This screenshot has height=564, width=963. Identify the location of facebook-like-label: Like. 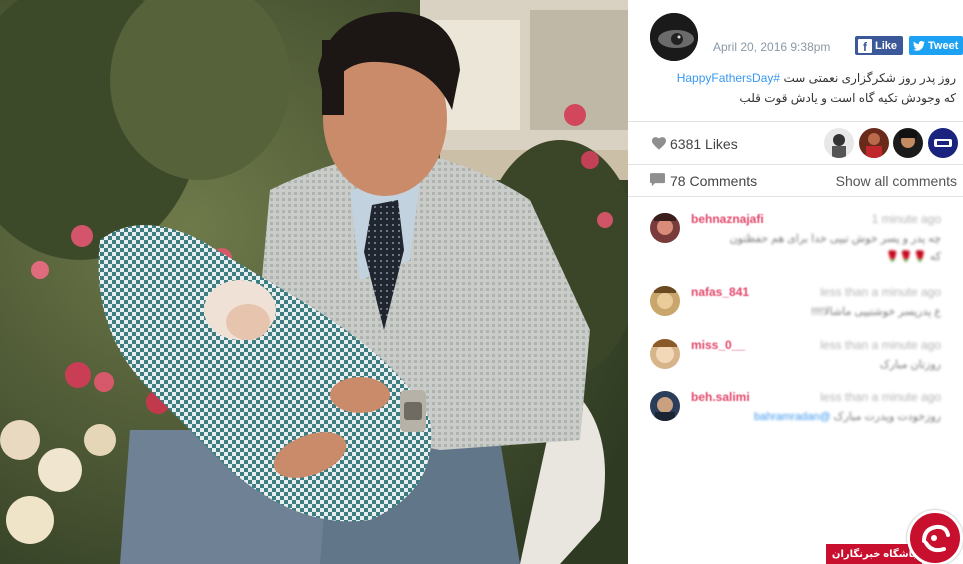
(886, 45).